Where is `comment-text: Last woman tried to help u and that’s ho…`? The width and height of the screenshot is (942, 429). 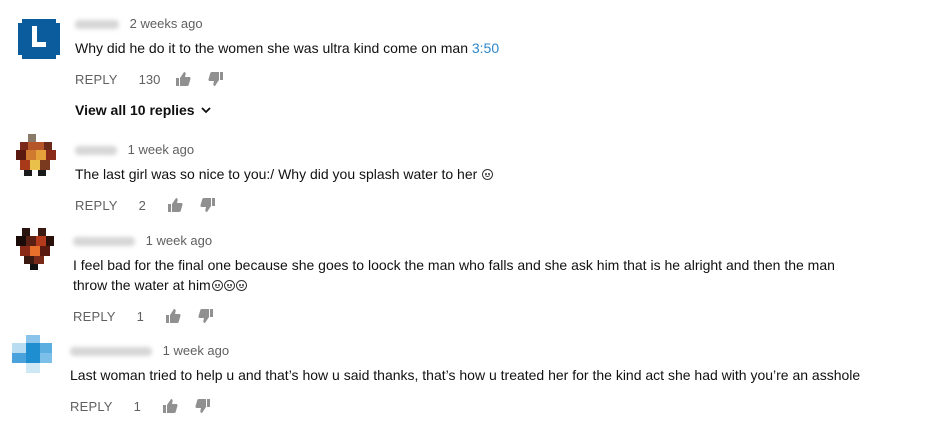
comment-text: Last woman tried to help u and that’s ho… is located at coordinates (465, 375).